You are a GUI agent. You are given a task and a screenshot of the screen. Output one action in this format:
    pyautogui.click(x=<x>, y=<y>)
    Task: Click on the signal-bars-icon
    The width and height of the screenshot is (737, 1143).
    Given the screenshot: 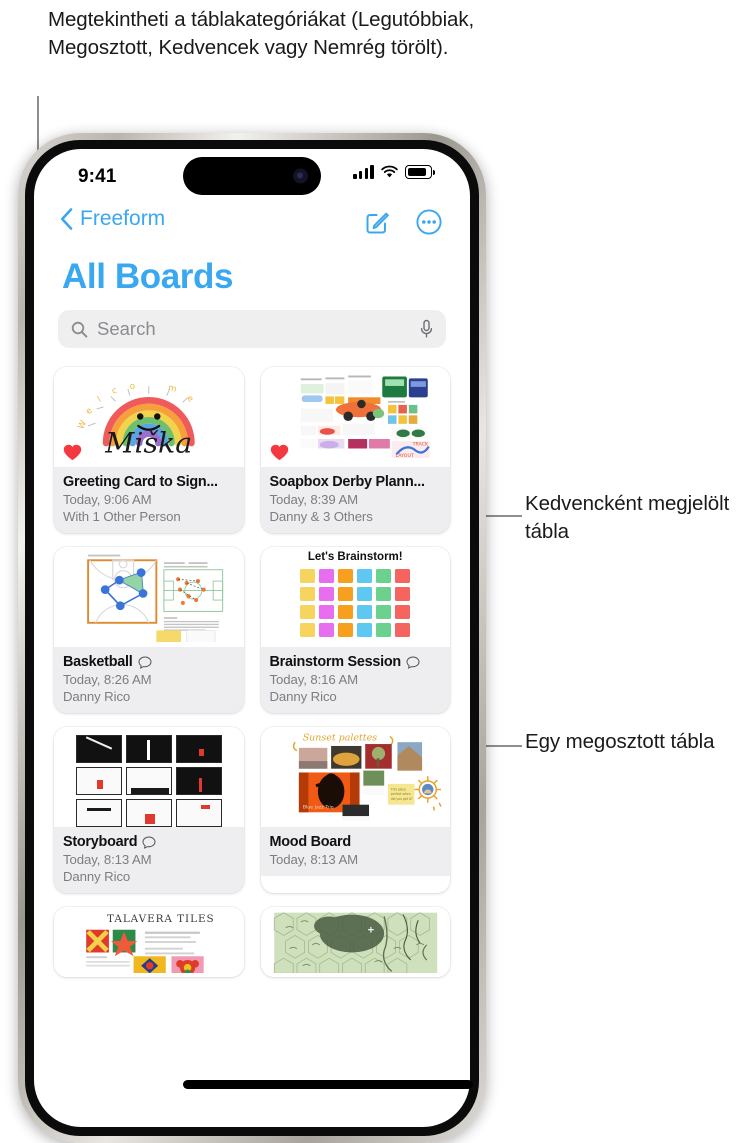 What is the action you would take?
    pyautogui.click(x=363, y=172)
    